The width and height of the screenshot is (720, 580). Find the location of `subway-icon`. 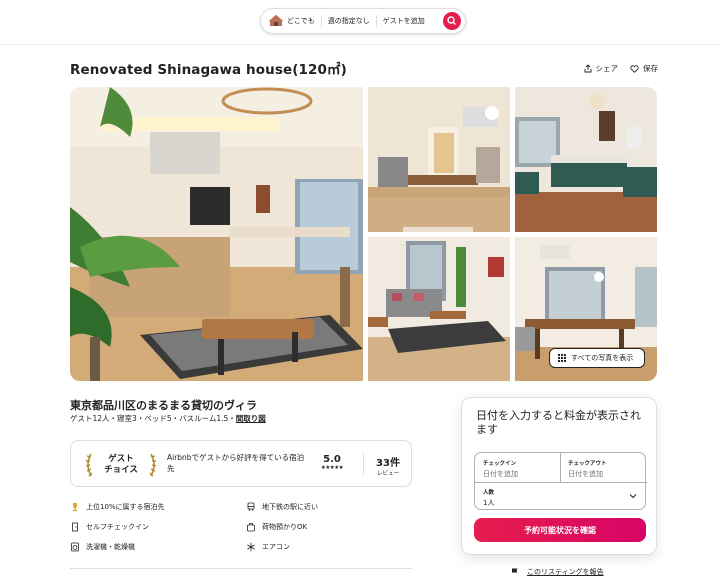

subway-icon is located at coordinates (251, 507).